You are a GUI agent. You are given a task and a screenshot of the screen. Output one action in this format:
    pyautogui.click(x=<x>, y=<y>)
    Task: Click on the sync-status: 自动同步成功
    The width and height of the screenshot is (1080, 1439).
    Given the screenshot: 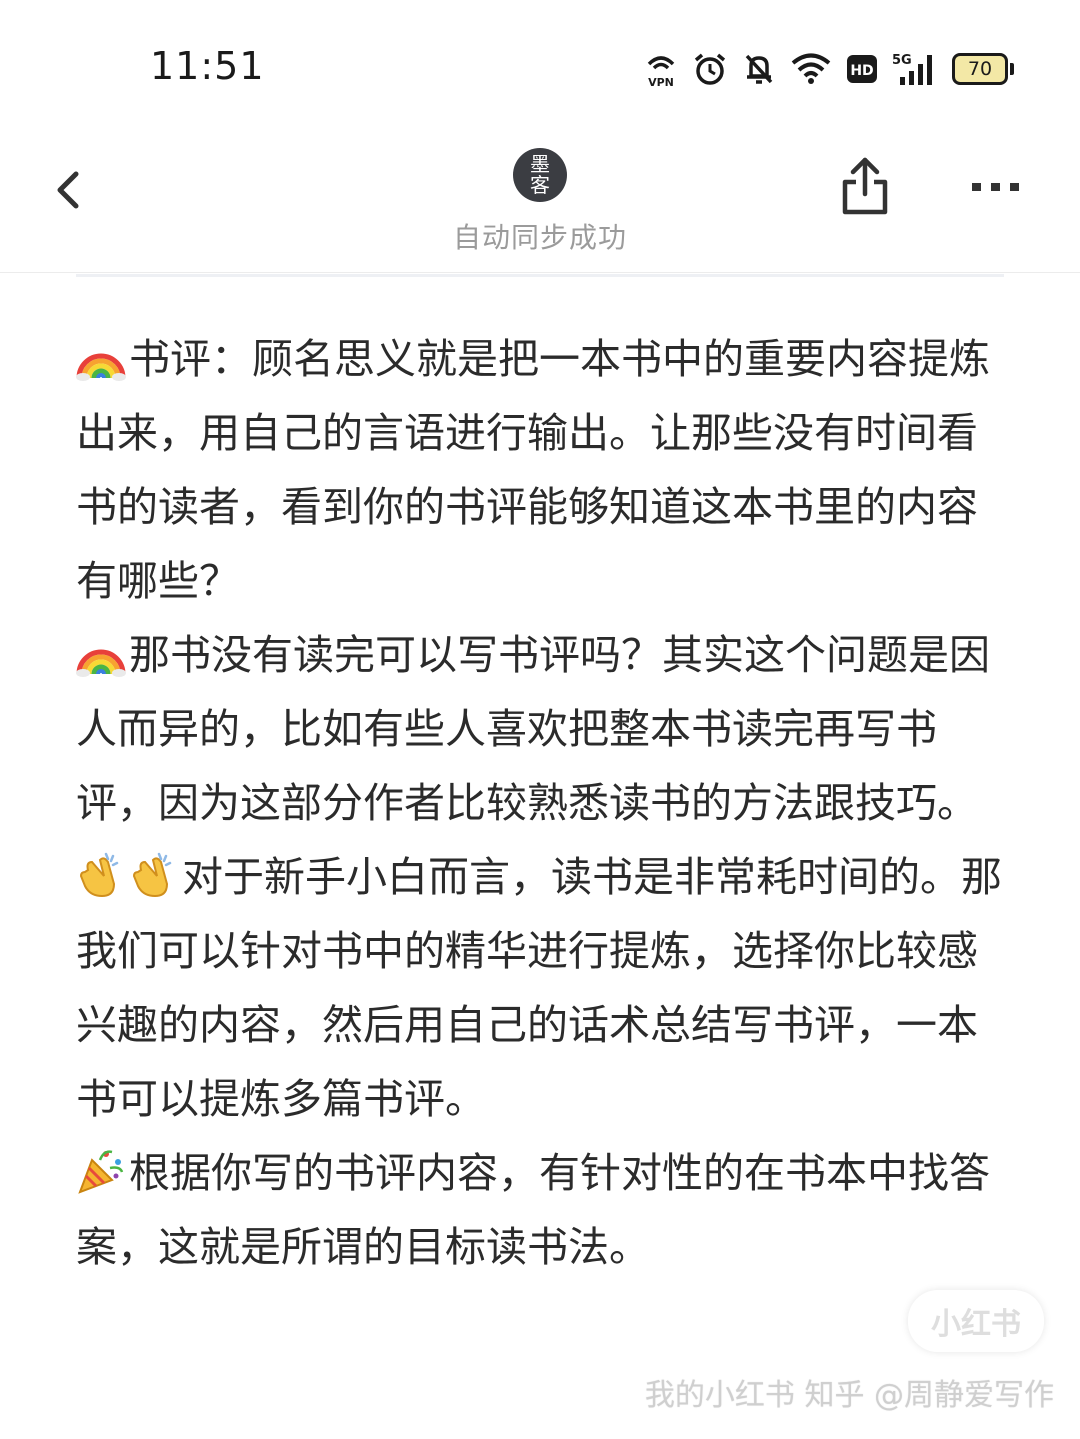 What is the action you would take?
    pyautogui.click(x=539, y=237)
    